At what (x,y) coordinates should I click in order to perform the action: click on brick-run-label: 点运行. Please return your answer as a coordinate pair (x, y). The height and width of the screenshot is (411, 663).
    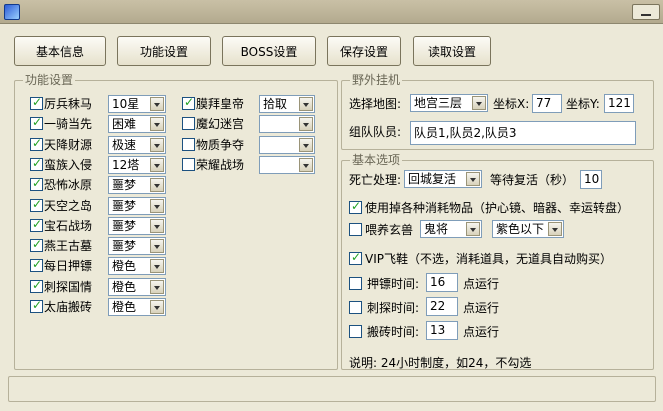
    Looking at the image, I should click on (481, 332).